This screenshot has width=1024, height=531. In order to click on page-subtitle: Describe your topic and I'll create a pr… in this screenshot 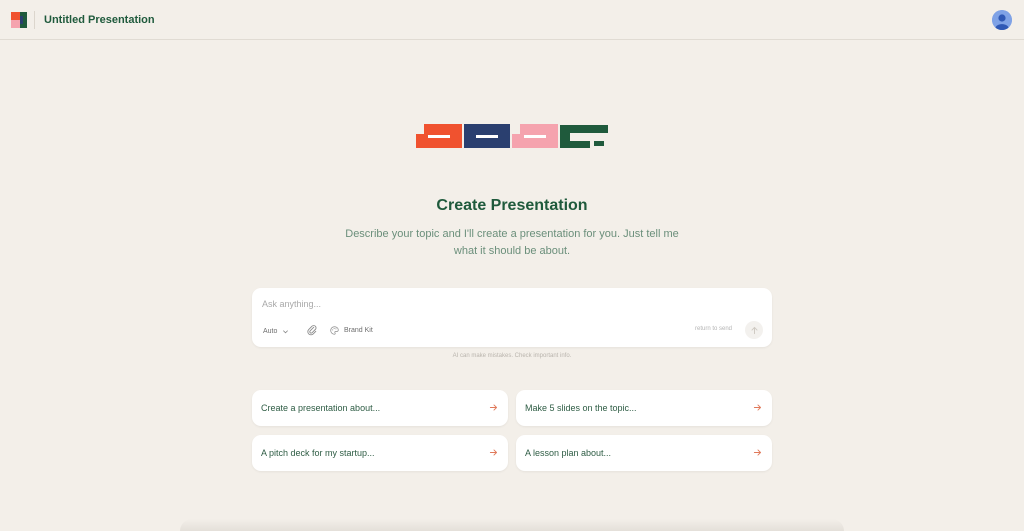, I will do `click(512, 242)`.